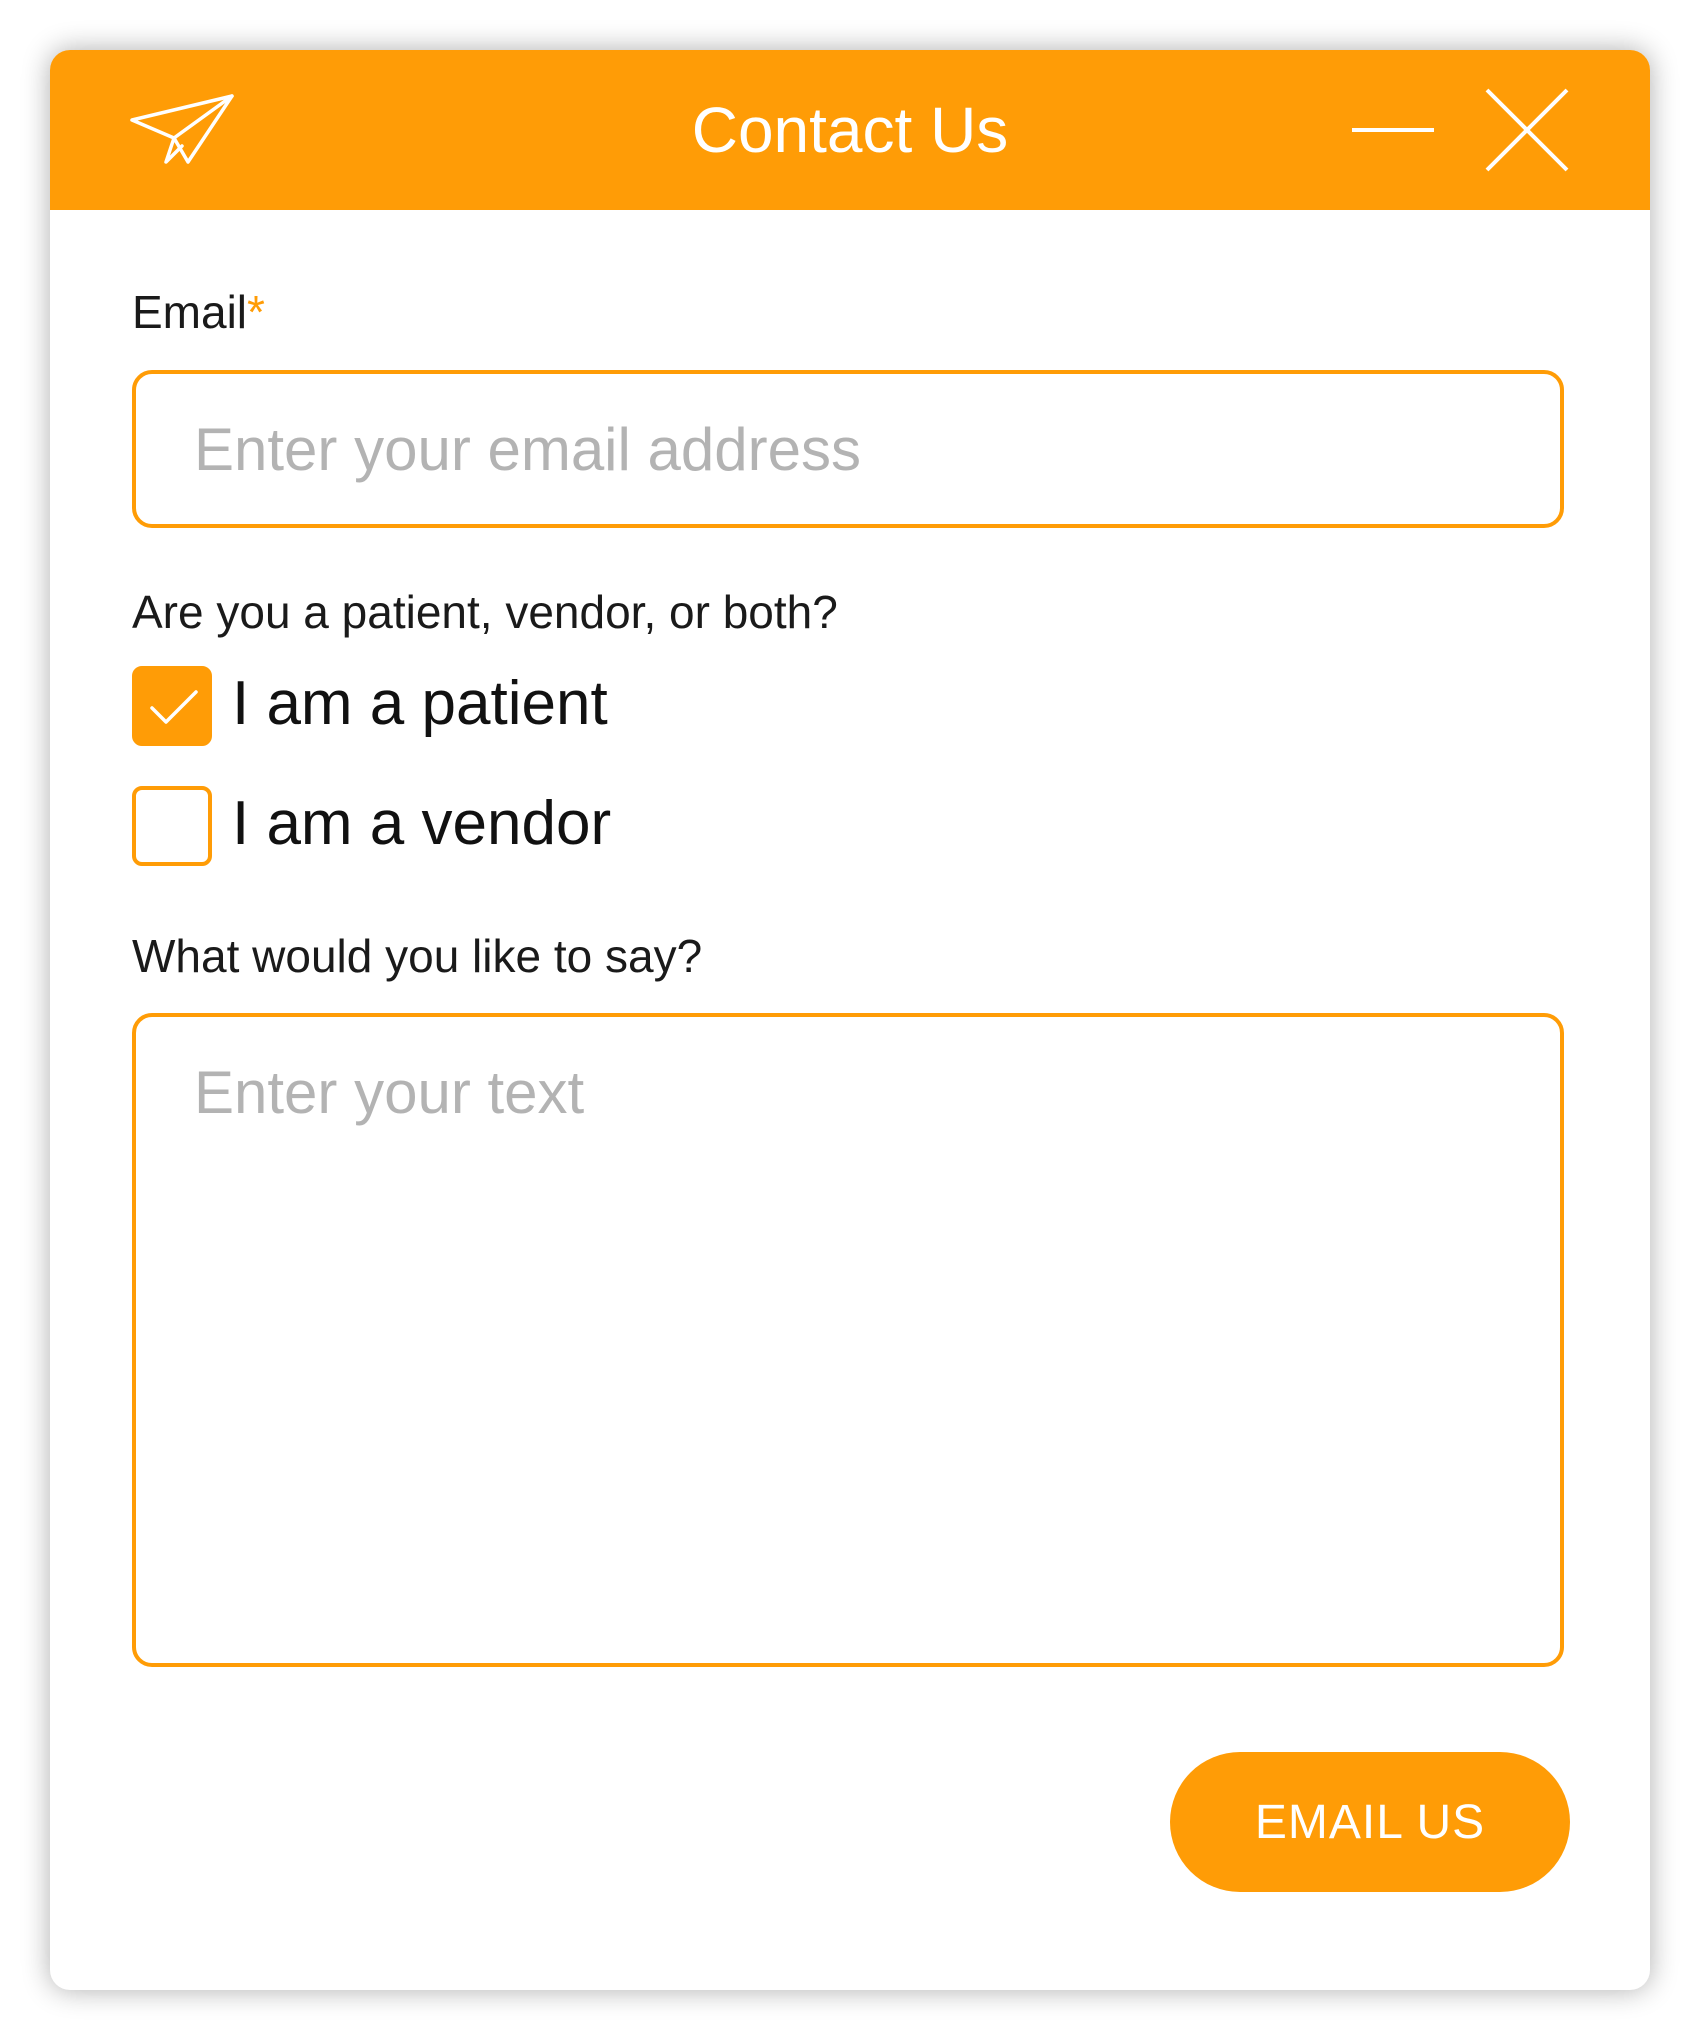 Image resolution: width=1700 pixels, height=2040 pixels. Describe the element at coordinates (1370, 1822) in the screenshot. I see `email-us-button: EMAIL US` at that location.